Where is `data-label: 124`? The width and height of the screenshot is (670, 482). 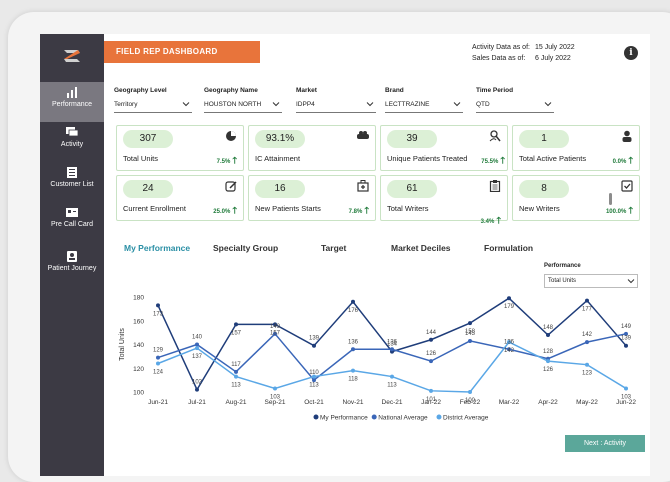
data-label: 124 is located at coordinates (158, 373).